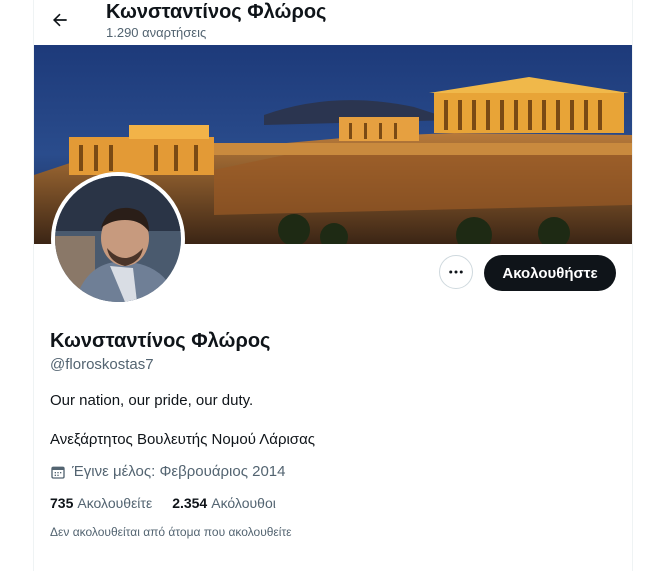 This screenshot has width=659, height=571. Describe the element at coordinates (182, 439) in the screenshot. I see `profile-description: Ανεξάρτητος Βουλευτής Νομού Λάρισας` at that location.